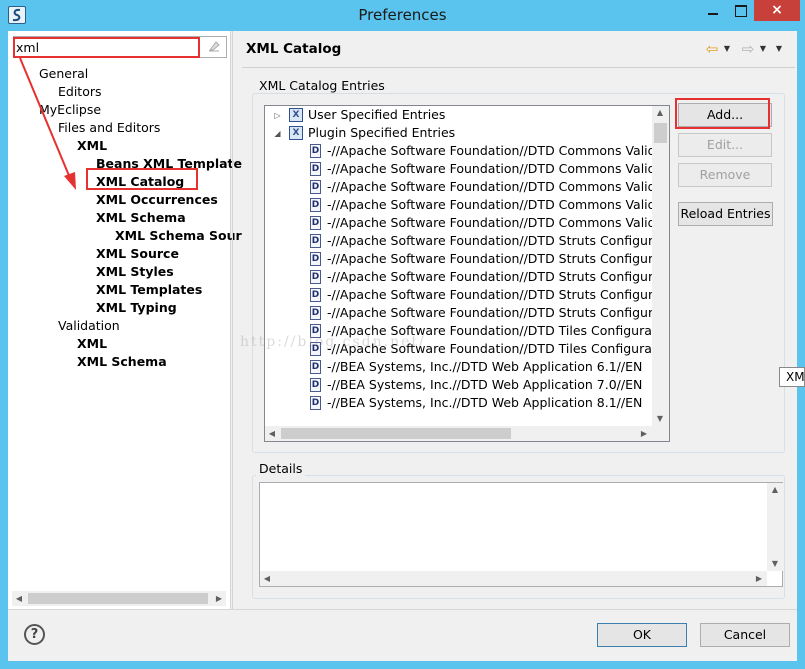 The height and width of the screenshot is (669, 805). Describe the element at coordinates (333, 342) in the screenshot. I see `watermark-text: http://blog.csdn.net/` at that location.